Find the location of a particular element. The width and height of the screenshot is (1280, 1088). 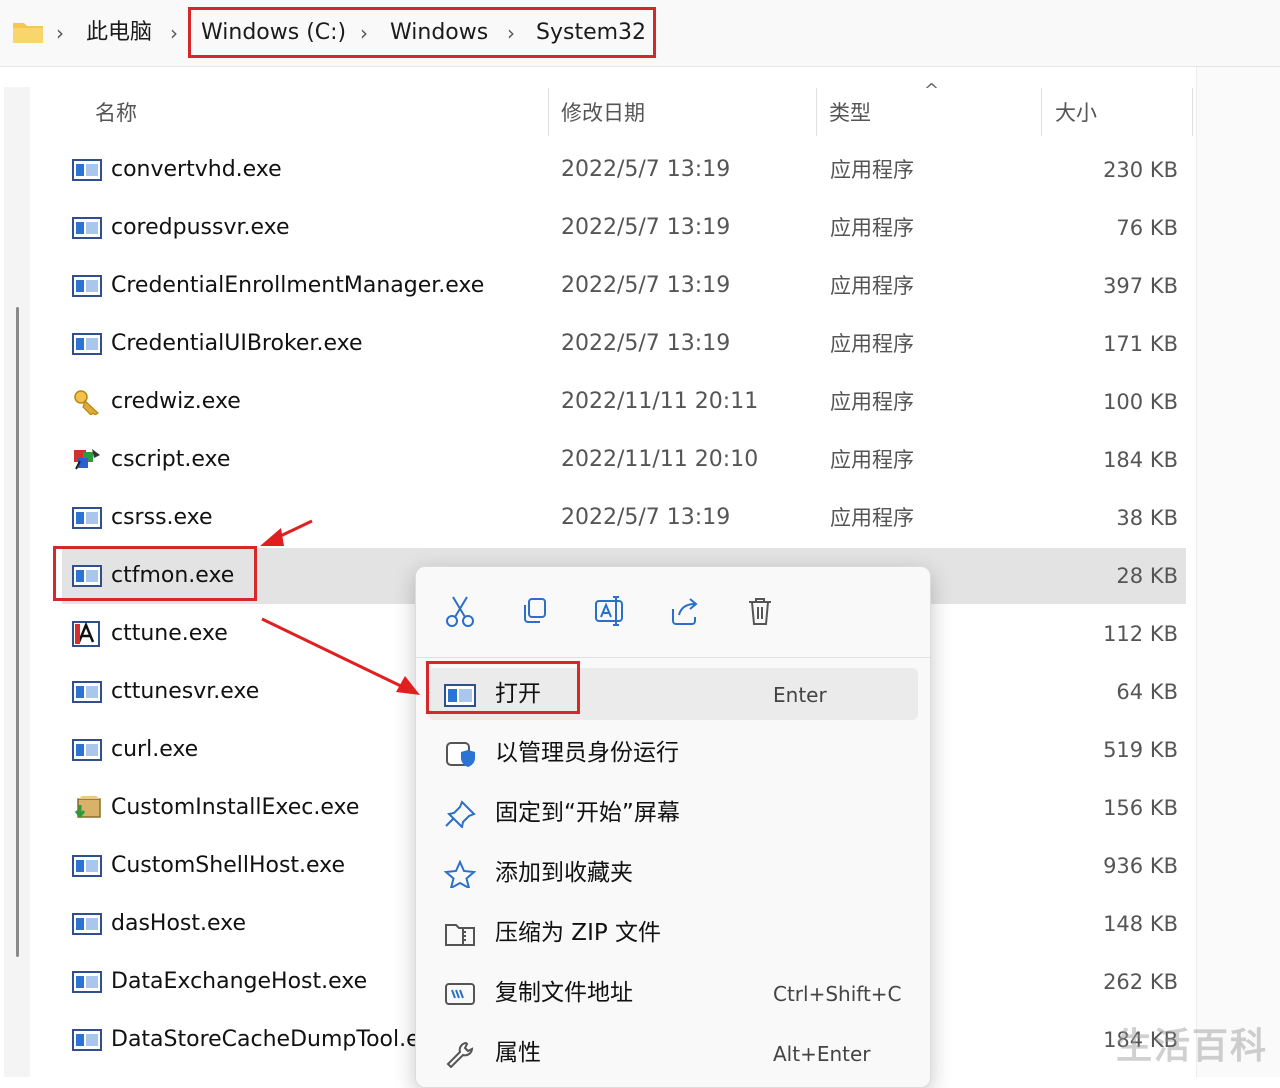

copy-icon is located at coordinates (535, 611).